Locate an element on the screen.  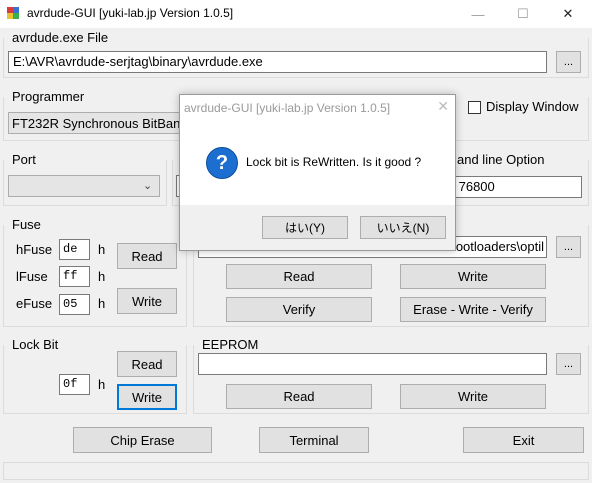
fuse-label: Fuse is located at coordinates (26, 224).